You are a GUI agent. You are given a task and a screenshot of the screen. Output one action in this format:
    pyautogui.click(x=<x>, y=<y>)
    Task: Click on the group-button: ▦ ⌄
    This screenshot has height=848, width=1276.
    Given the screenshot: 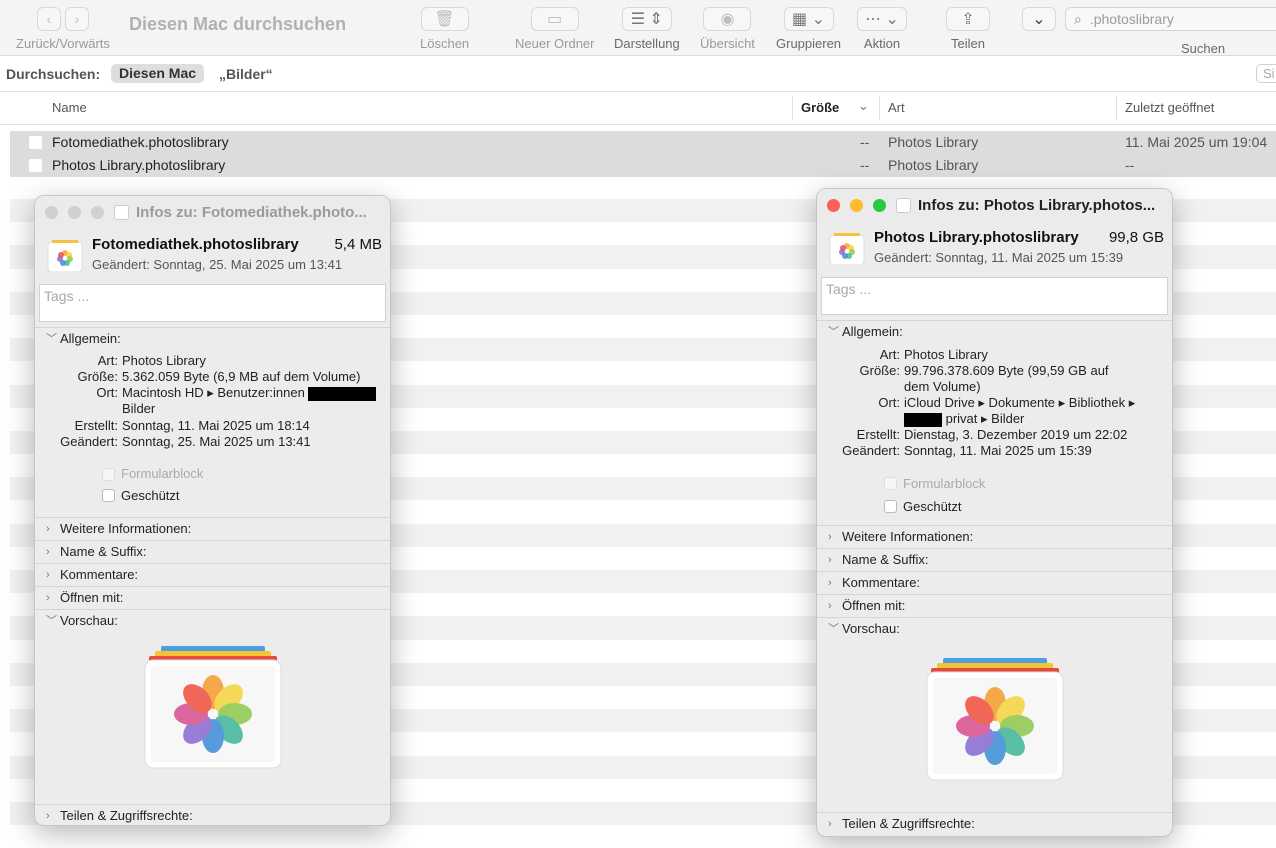 What is the action you would take?
    pyautogui.click(x=808, y=19)
    